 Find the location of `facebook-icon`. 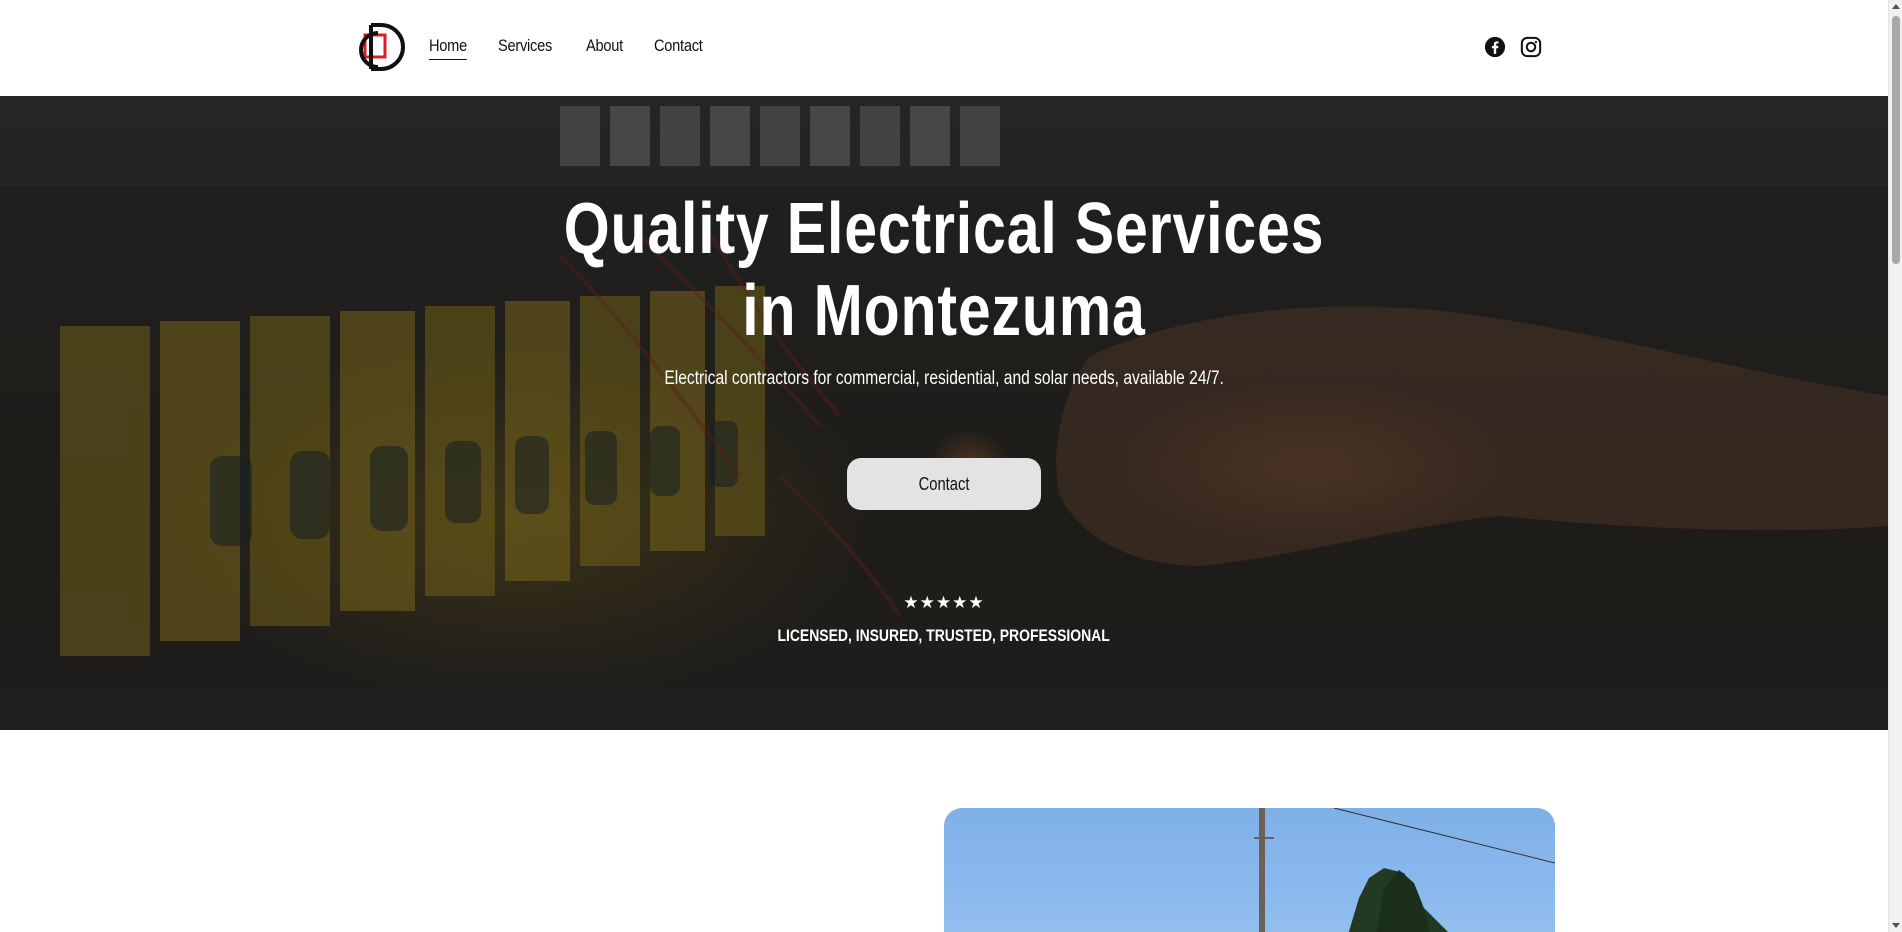

facebook-icon is located at coordinates (1495, 47).